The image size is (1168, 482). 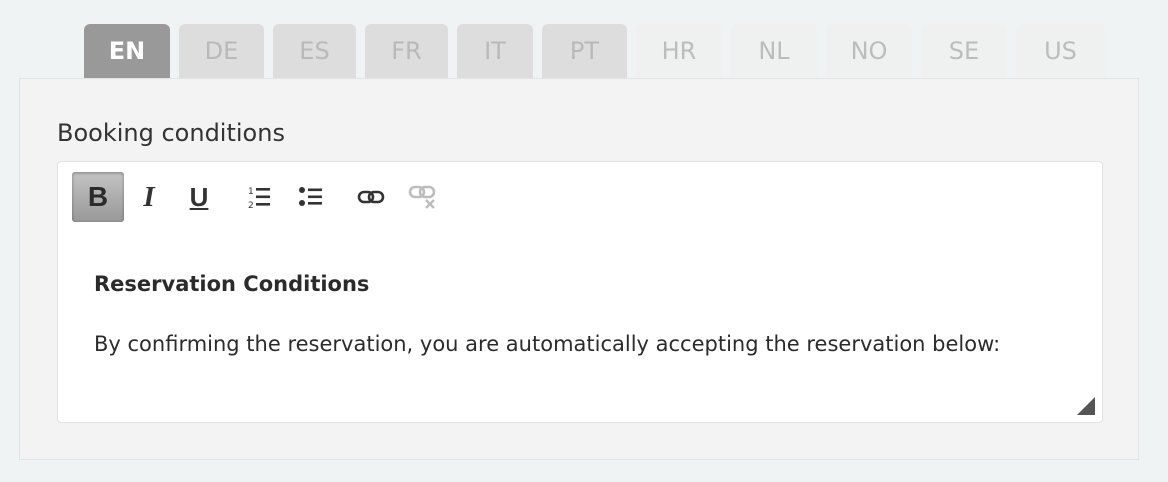 I want to click on tab-us: US, so click(x=1060, y=51).